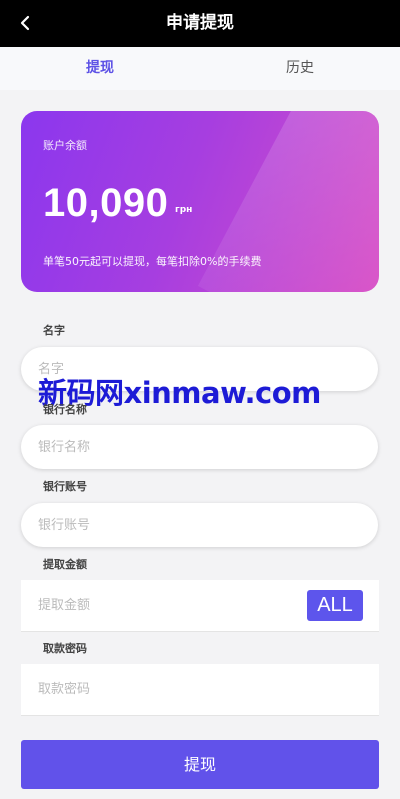  What do you see at coordinates (100, 68) in the screenshot?
I see `tab-withdraw: 提现` at bounding box center [100, 68].